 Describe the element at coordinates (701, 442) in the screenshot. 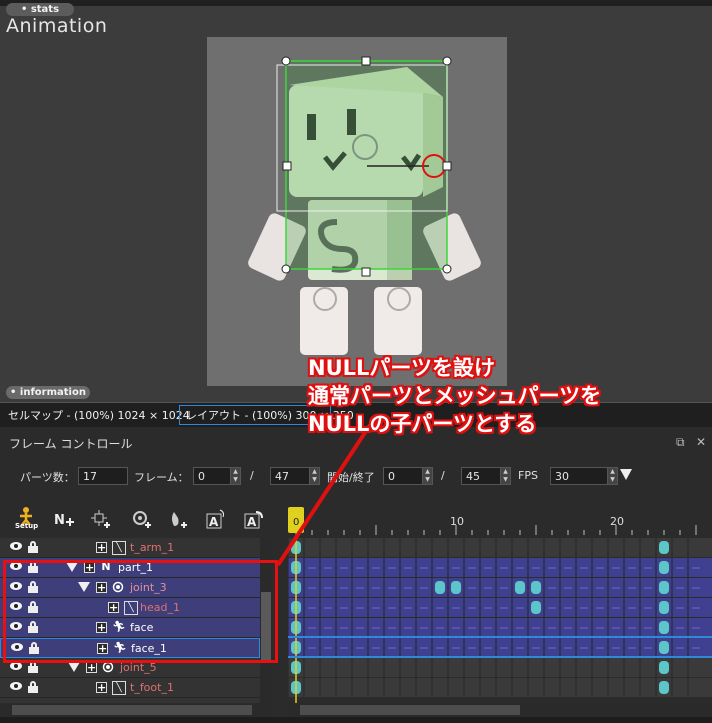

I see `close-icon: ✕` at that location.